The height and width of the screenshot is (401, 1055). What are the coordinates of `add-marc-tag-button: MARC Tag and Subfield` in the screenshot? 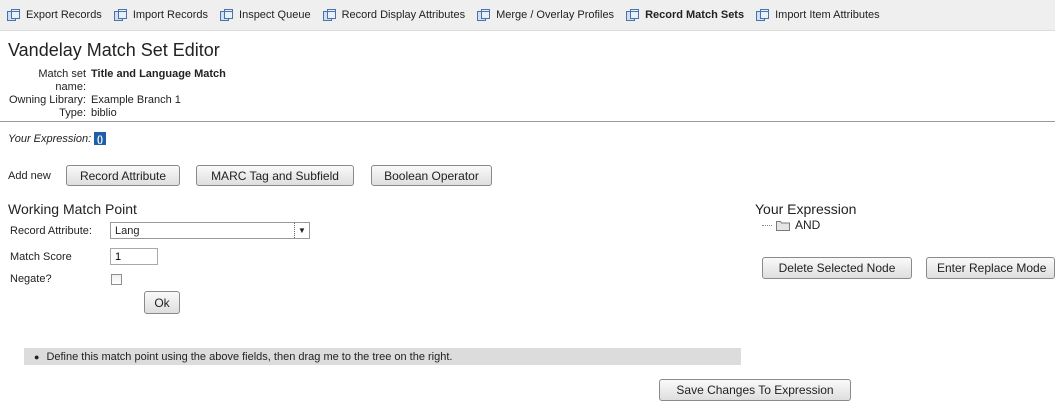 It's located at (275, 175).